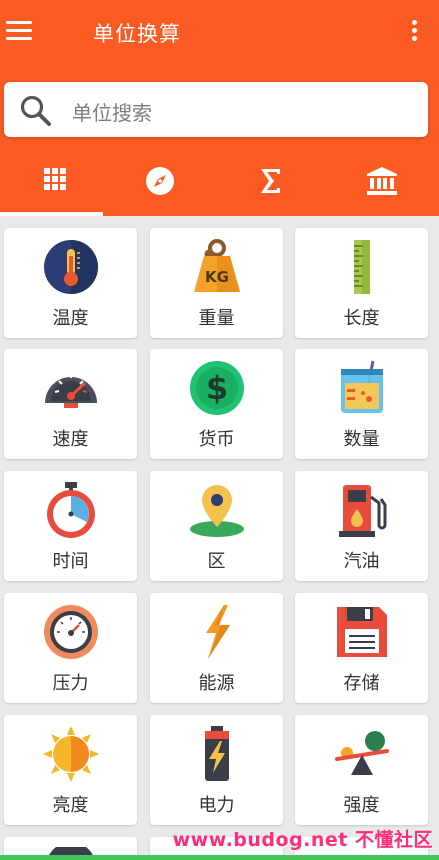 The image size is (439, 860). I want to click on menu-icon, so click(21, 32).